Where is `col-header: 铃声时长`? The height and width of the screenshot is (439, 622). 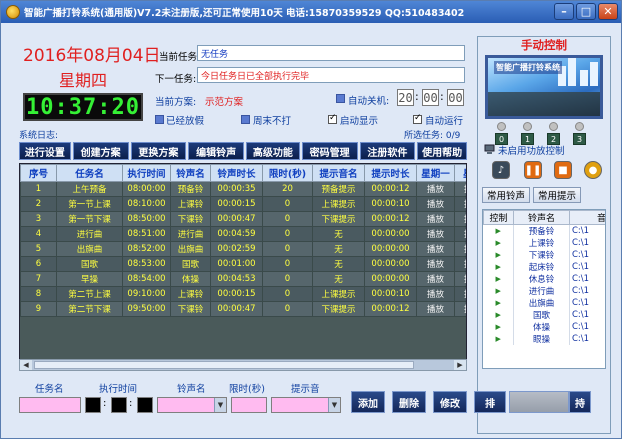
col-header: 铃声时长 is located at coordinates (236, 173).